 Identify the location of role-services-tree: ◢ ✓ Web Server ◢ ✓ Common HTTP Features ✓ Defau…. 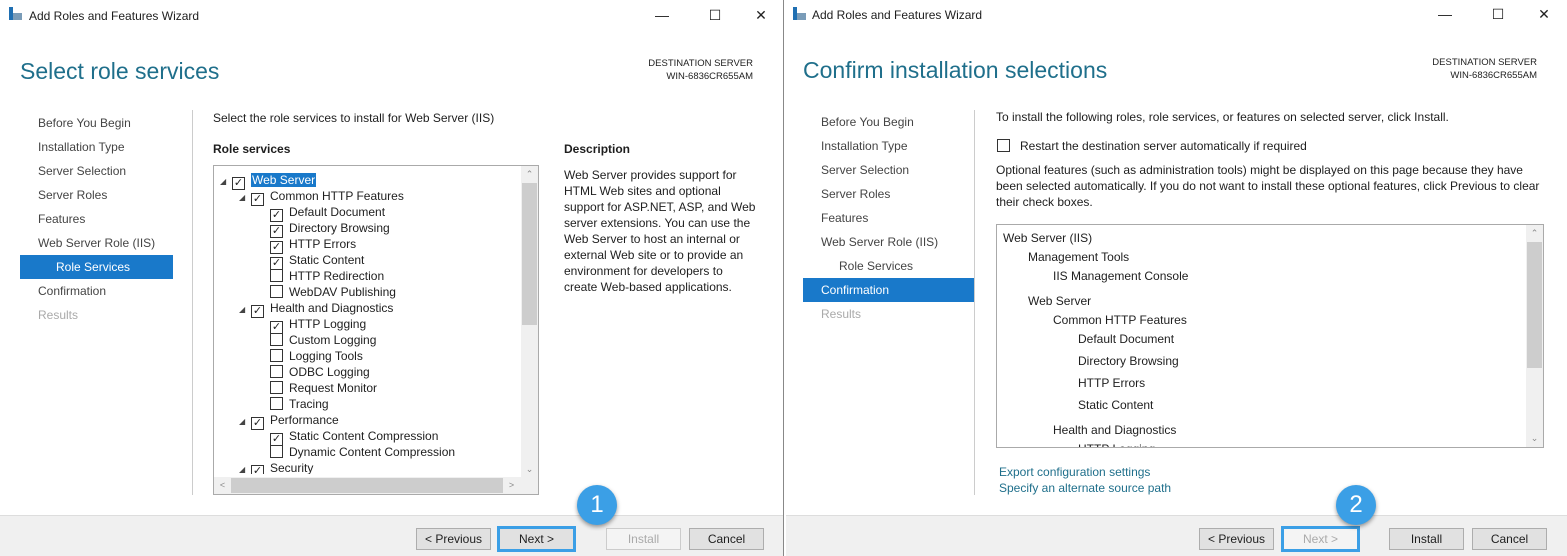
(376, 330).